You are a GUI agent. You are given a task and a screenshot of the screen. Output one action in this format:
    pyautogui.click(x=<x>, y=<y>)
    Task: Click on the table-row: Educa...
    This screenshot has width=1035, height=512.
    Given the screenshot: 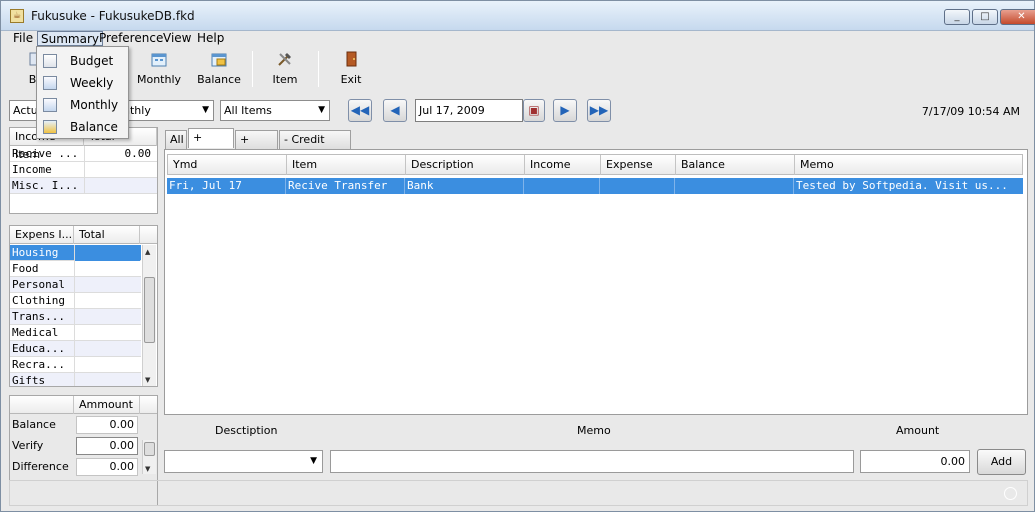 What is the action you would take?
    pyautogui.click(x=75, y=349)
    